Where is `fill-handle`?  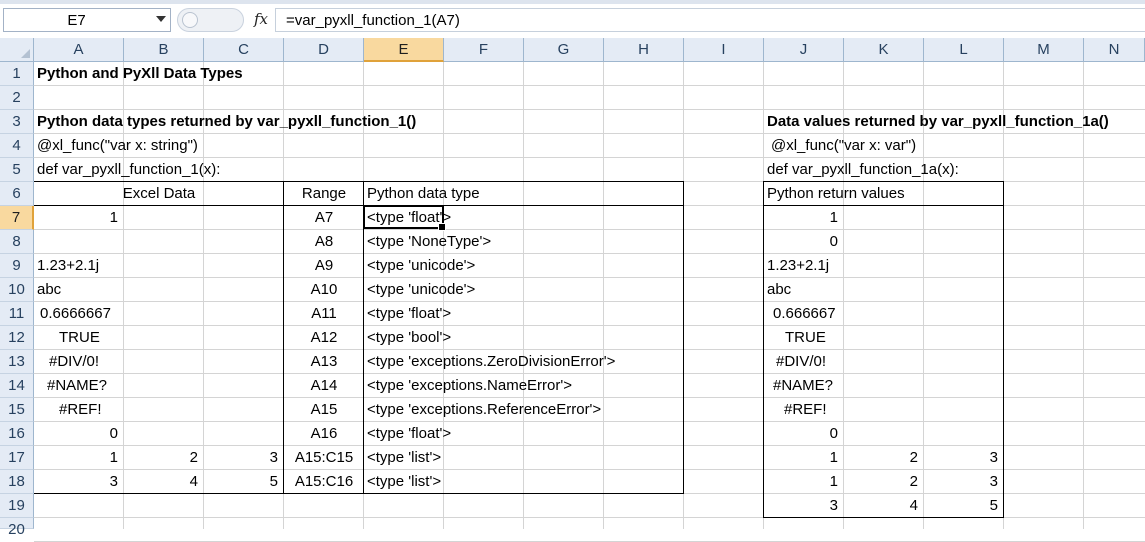
fill-handle is located at coordinates (442, 227).